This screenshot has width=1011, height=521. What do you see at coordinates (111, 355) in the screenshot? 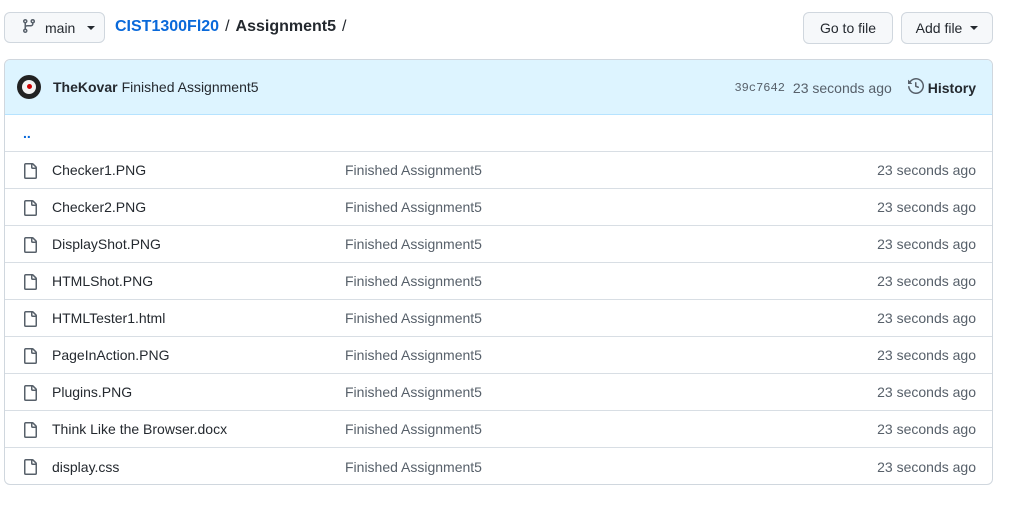
I see `file-name-link: PageInAction.PNG` at bounding box center [111, 355].